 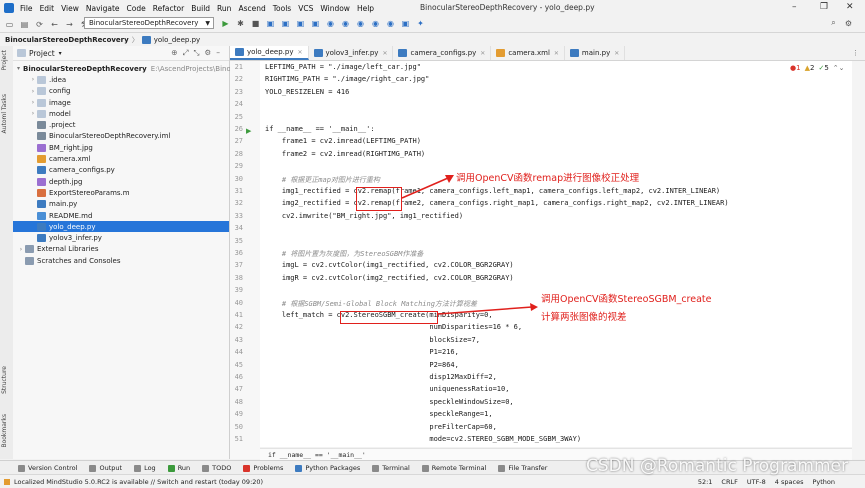 I want to click on tree-item: camera.xml, so click(x=121, y=158).